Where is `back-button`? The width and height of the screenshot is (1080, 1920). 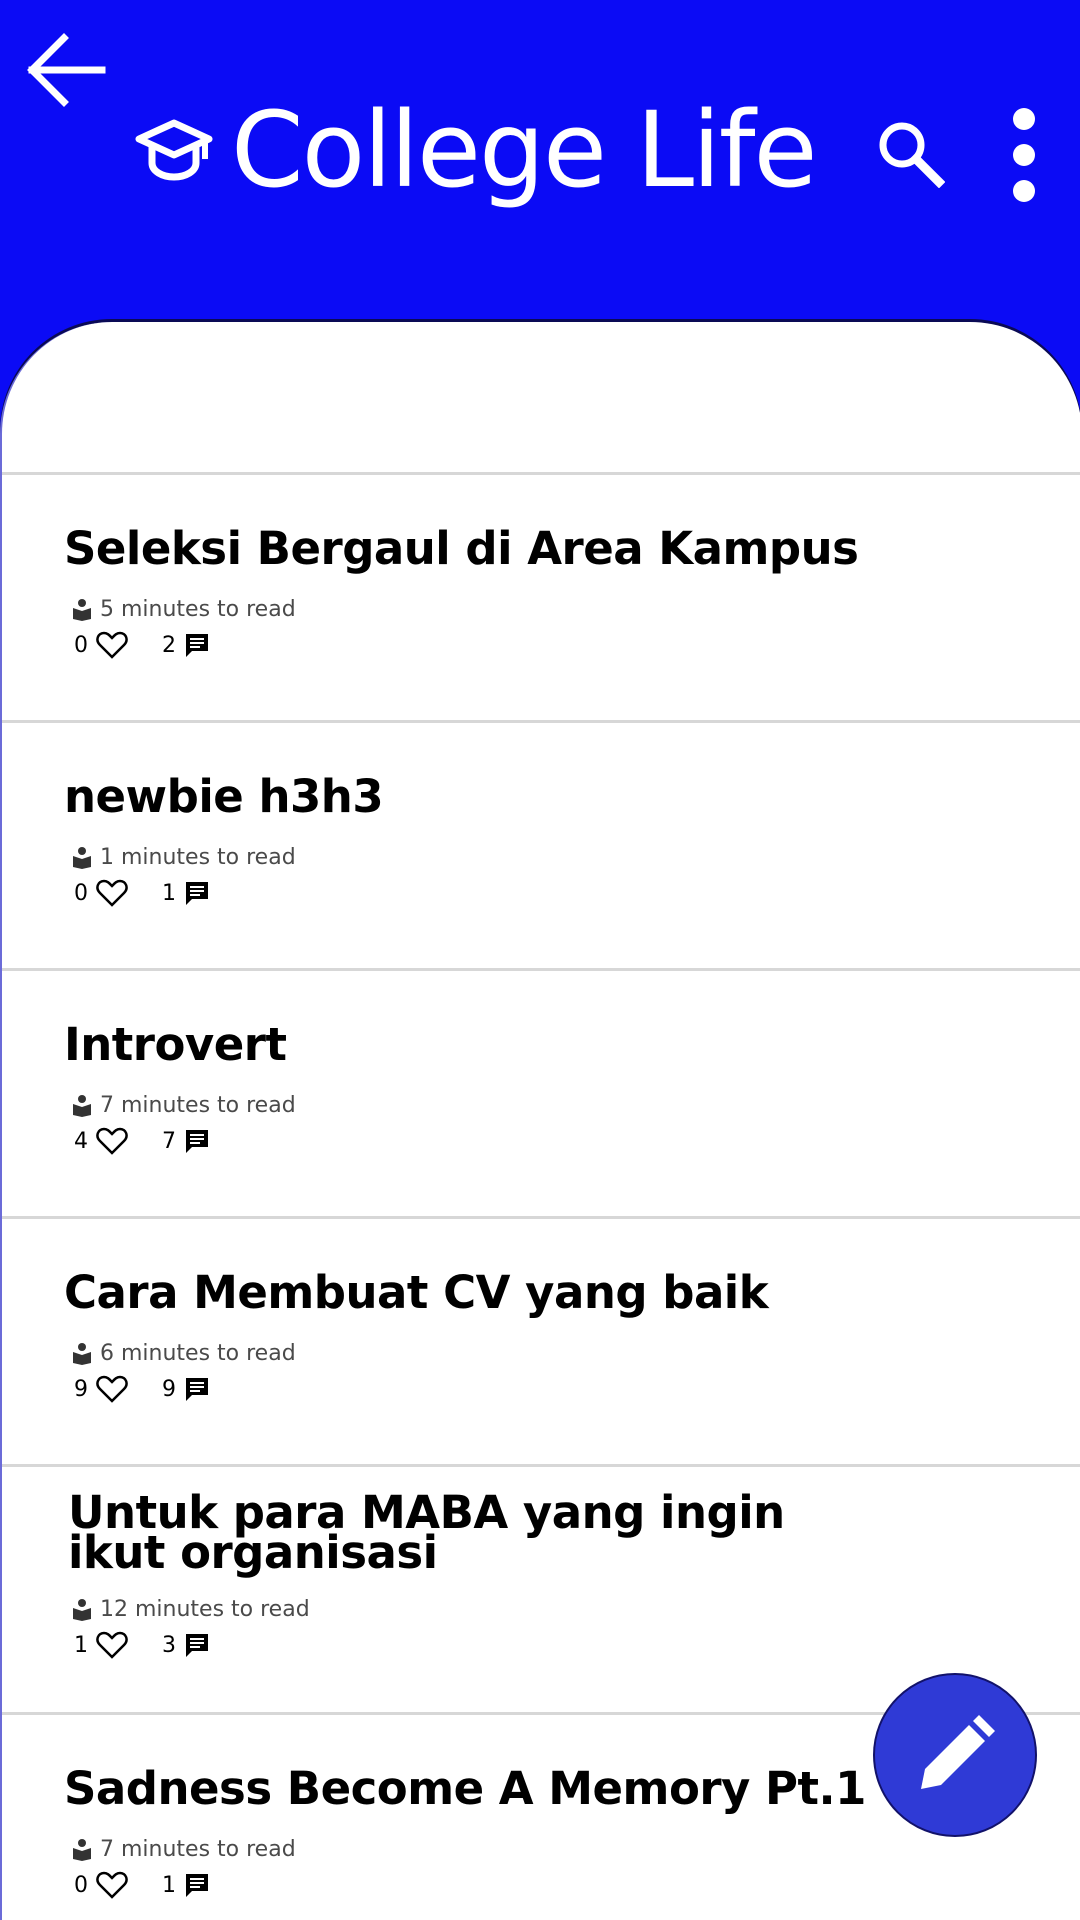 back-button is located at coordinates (66, 70).